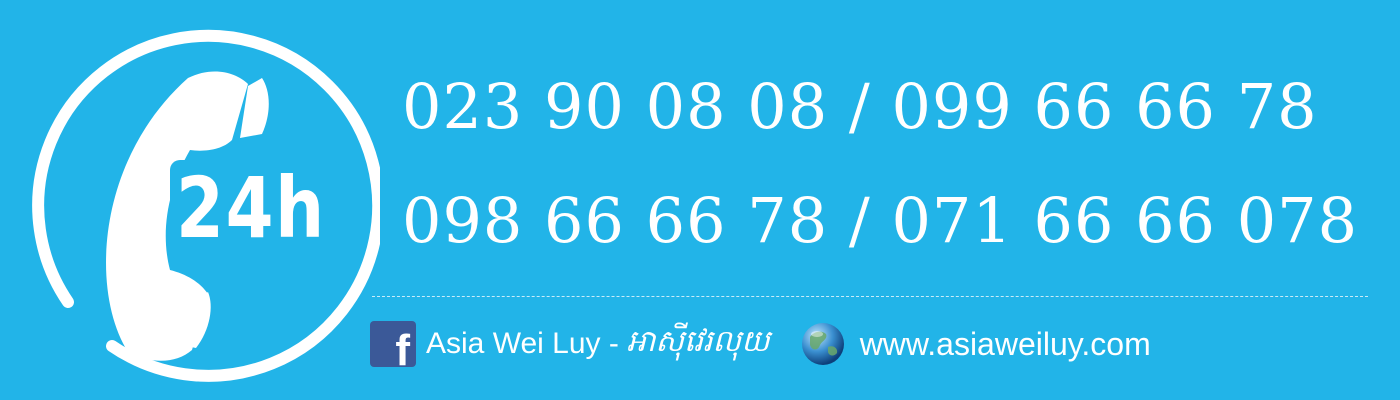  What do you see at coordinates (698, 344) in the screenshot?
I see `facebook-page-name-khmer: អាស៊ីវេរលុយ` at bounding box center [698, 344].